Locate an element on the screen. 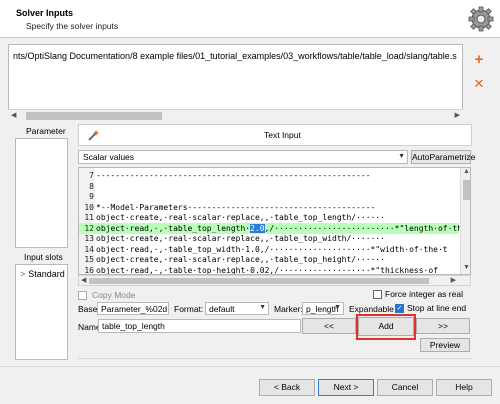  copy-mode-checkbox is located at coordinates (82, 296).